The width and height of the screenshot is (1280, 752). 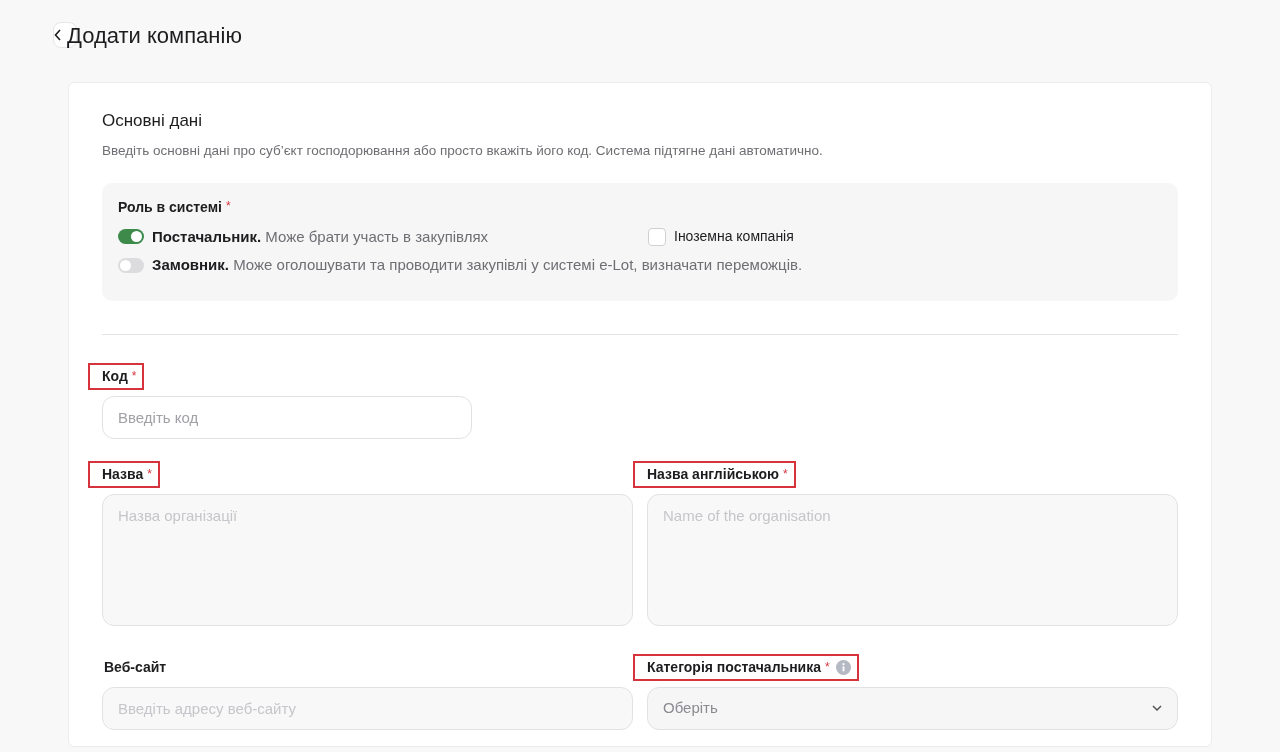 I want to click on option-text: Постачальник. Може брати участь в закупівлях, so click(x=320, y=236).